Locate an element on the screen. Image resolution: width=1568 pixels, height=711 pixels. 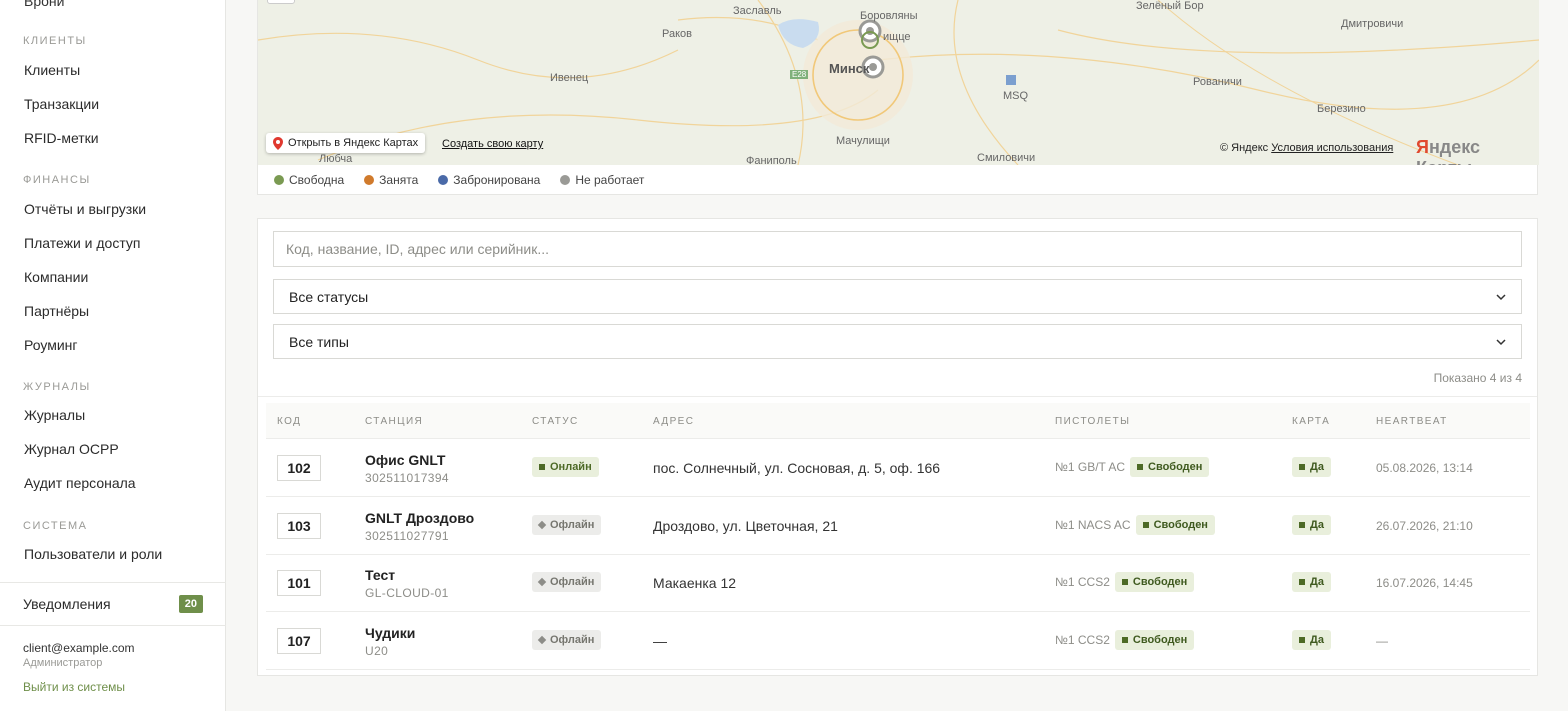
road-label: E28 is located at coordinates (799, 74).